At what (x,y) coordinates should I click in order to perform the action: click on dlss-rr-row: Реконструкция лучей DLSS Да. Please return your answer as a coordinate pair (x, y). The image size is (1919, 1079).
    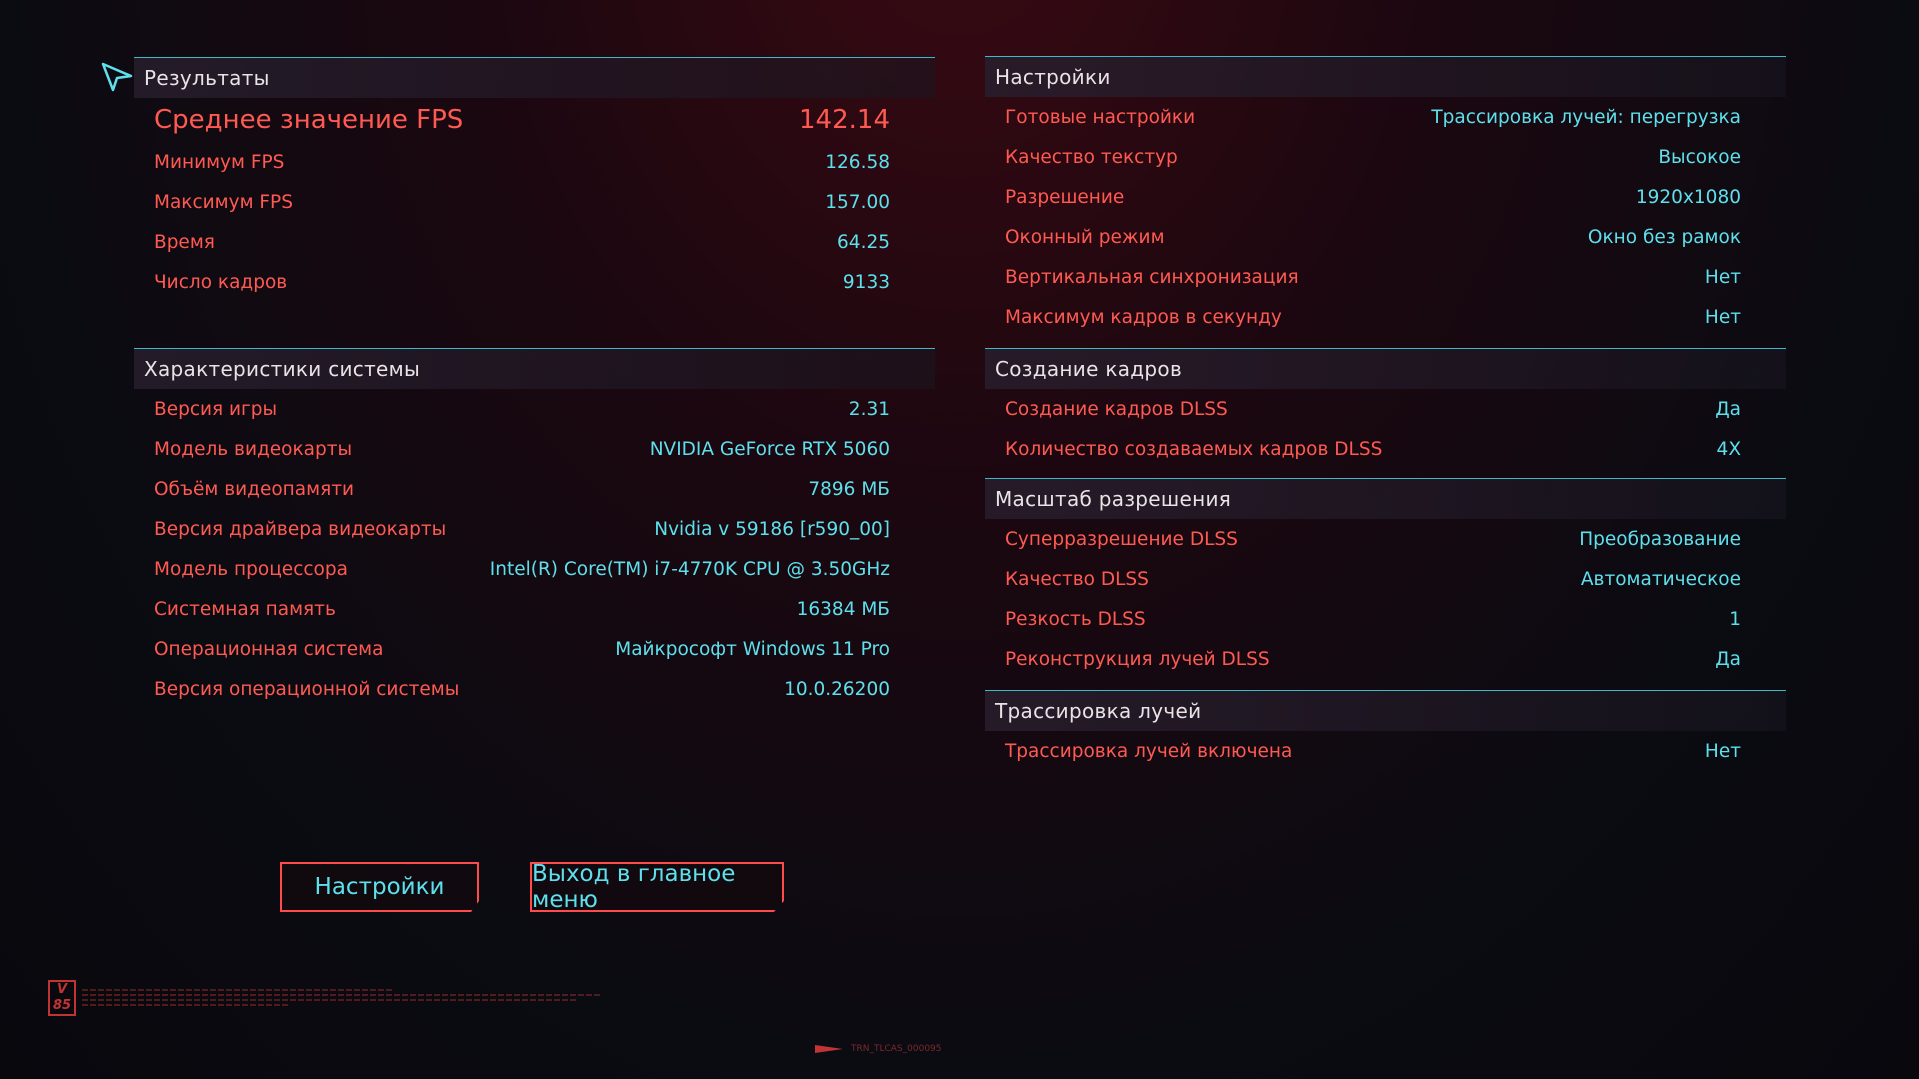
    Looking at the image, I should click on (1385, 659).